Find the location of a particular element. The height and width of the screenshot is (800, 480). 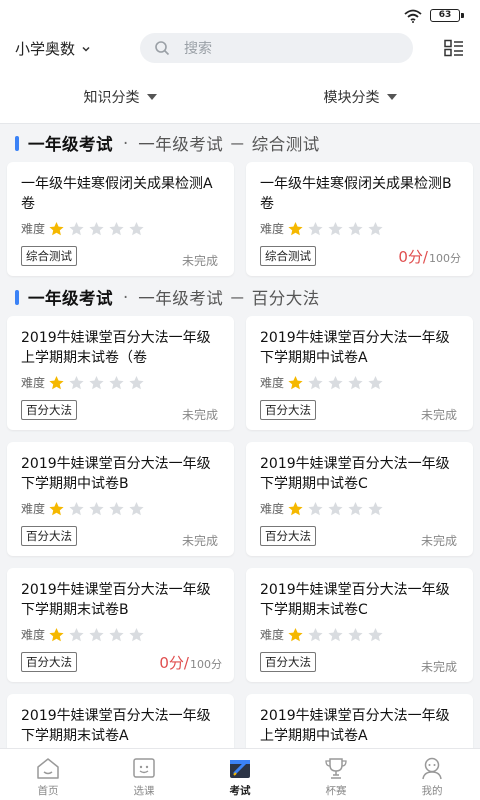

list-menu-icon is located at coordinates (454, 48).